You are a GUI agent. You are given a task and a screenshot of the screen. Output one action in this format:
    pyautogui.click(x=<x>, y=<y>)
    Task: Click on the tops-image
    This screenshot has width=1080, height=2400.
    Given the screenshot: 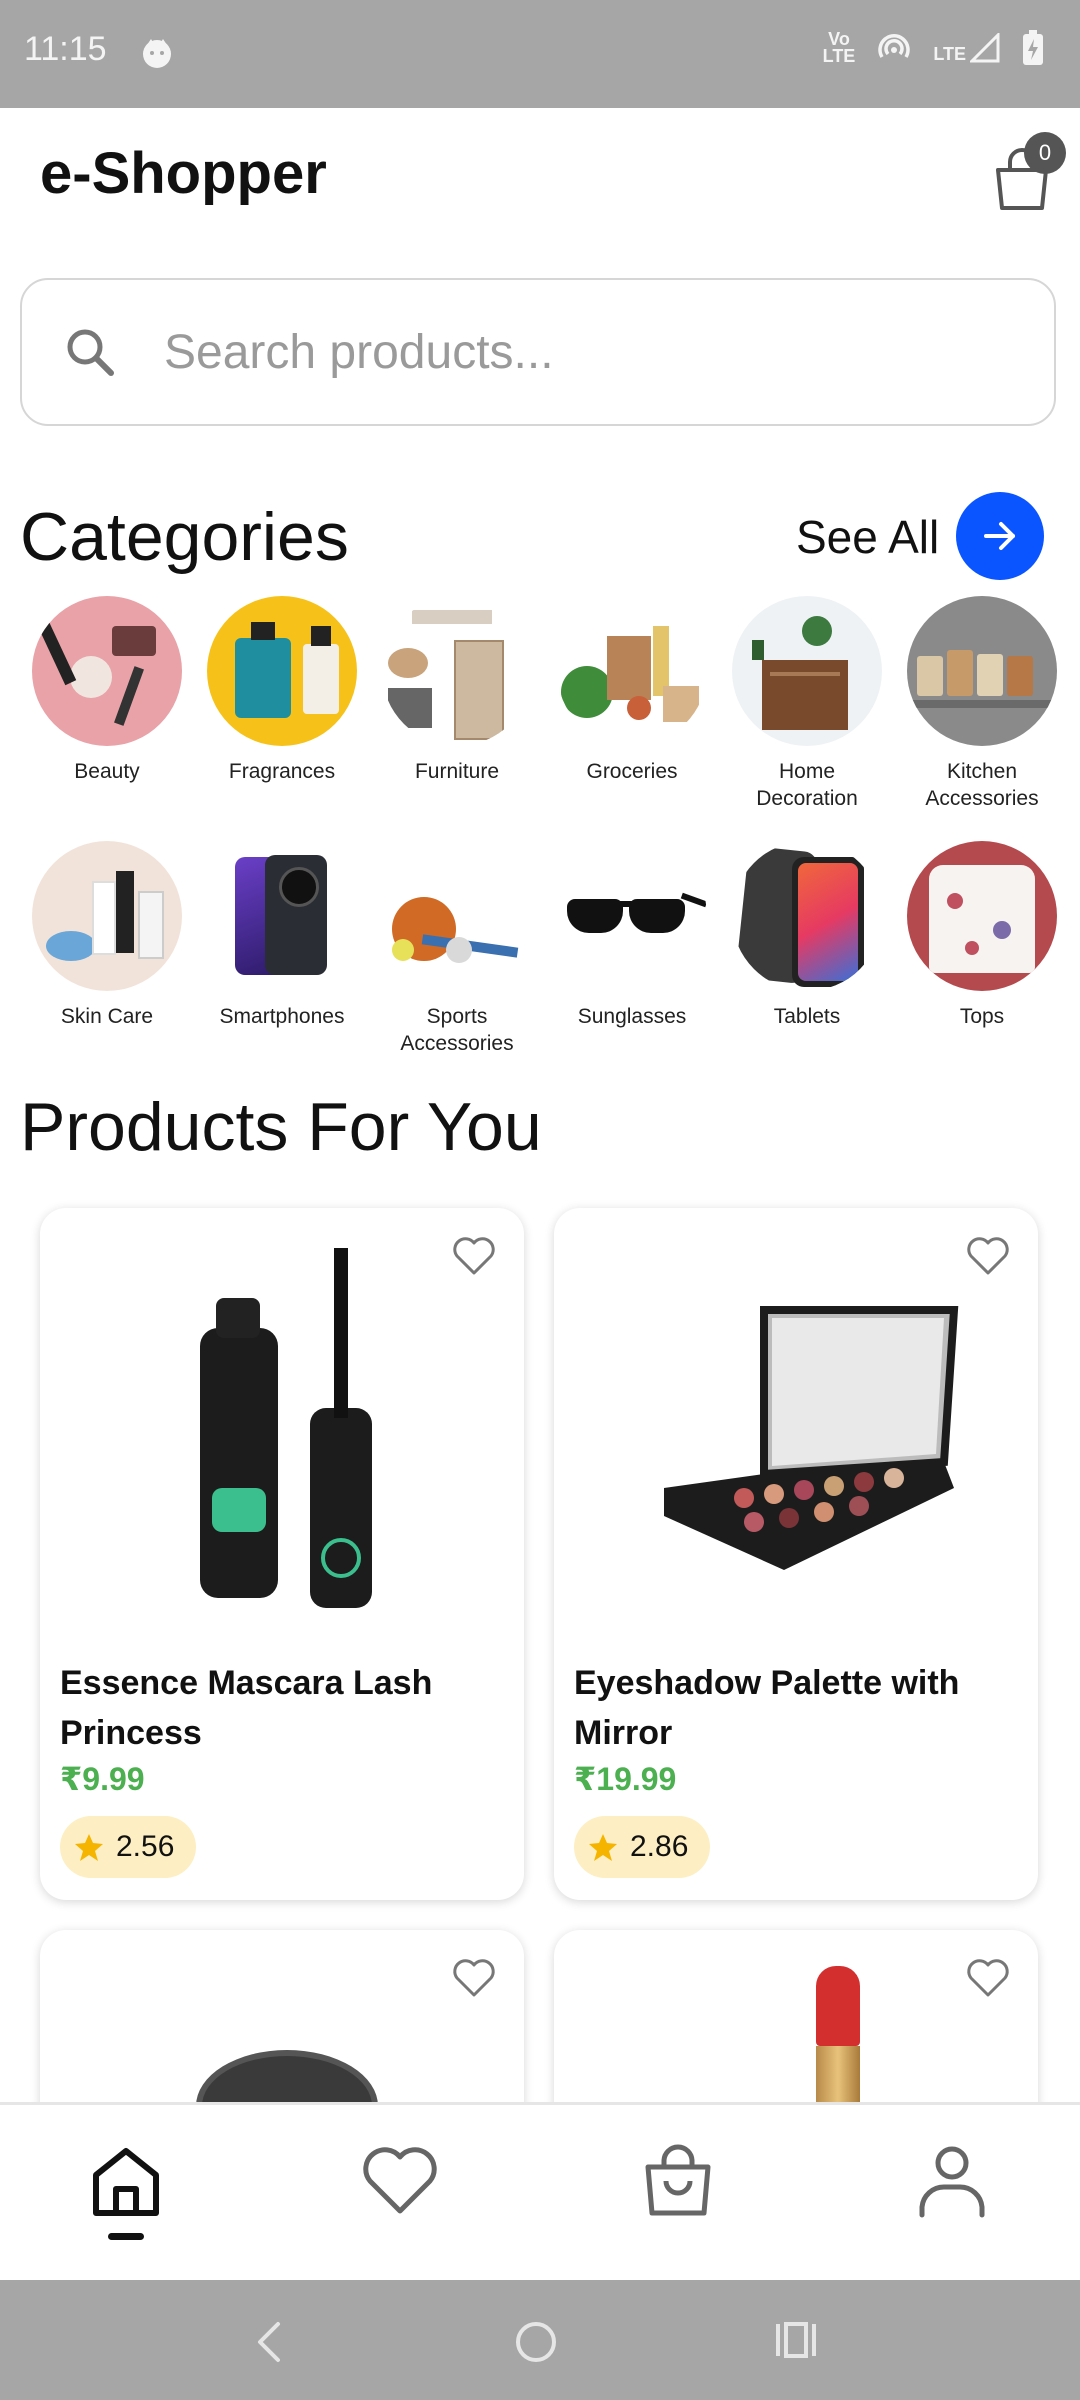 What is the action you would take?
    pyautogui.click(x=982, y=916)
    